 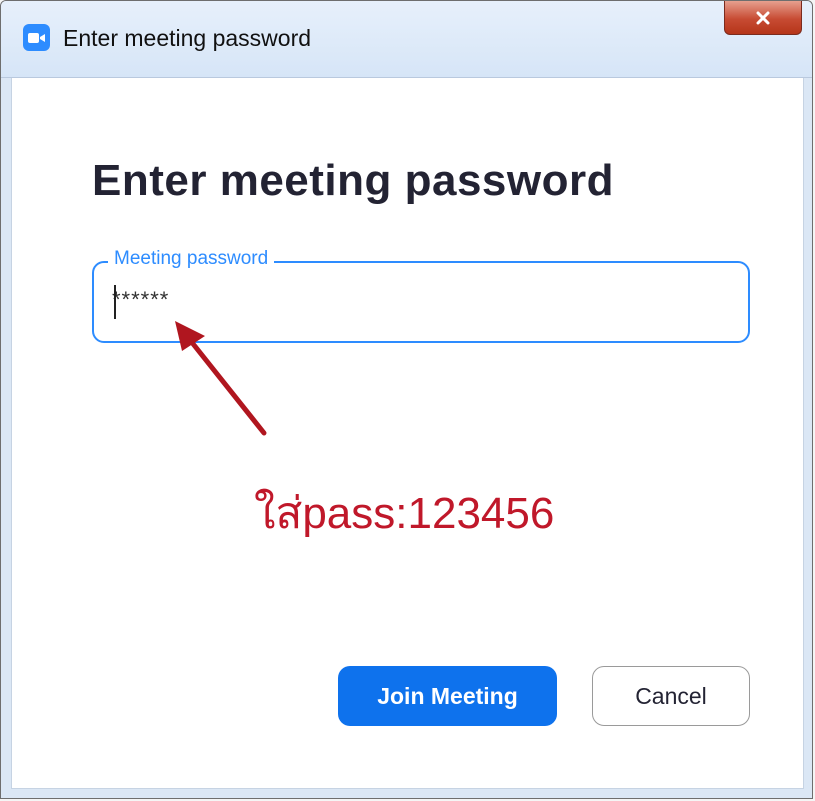 I want to click on title-bar: Enter meeting password, so click(x=406, y=39).